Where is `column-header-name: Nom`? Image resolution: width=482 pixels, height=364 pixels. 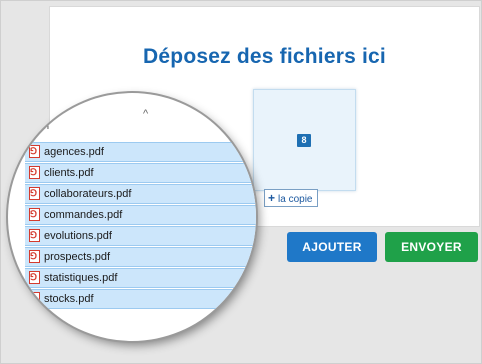 column-header-name: Nom is located at coordinates (37, 126).